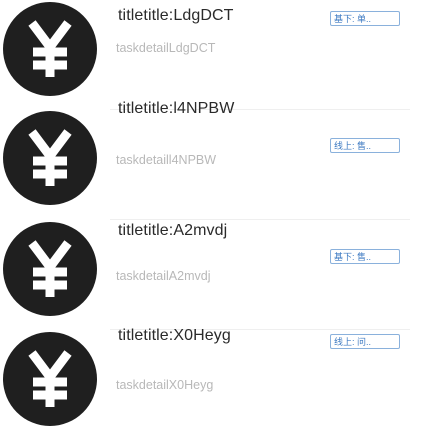  What do you see at coordinates (365, 341) in the screenshot?
I see `task-tag: 线上: 问..` at bounding box center [365, 341].